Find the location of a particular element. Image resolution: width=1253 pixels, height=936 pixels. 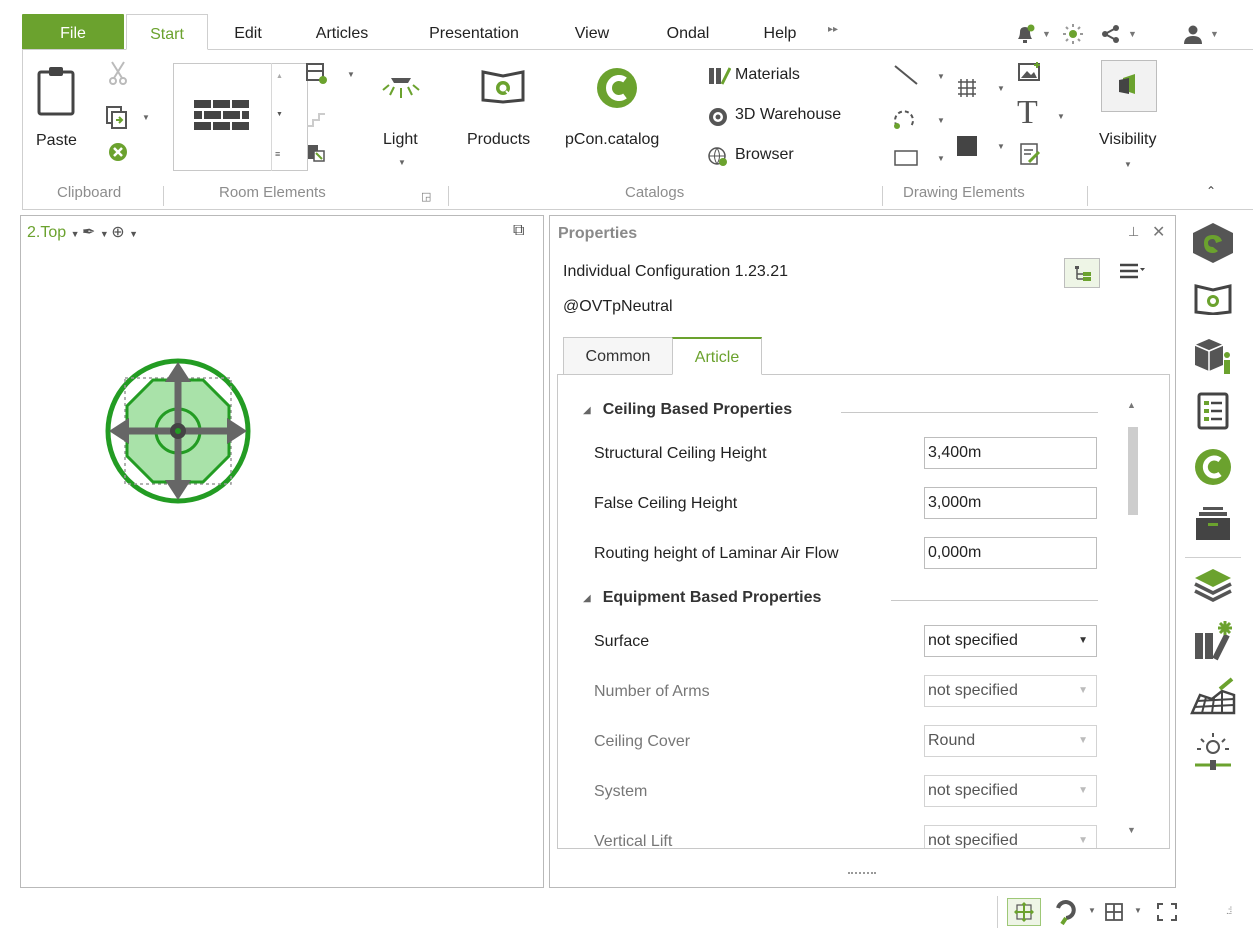

group-label-clipboard: Clipboard is located at coordinates (89, 192).